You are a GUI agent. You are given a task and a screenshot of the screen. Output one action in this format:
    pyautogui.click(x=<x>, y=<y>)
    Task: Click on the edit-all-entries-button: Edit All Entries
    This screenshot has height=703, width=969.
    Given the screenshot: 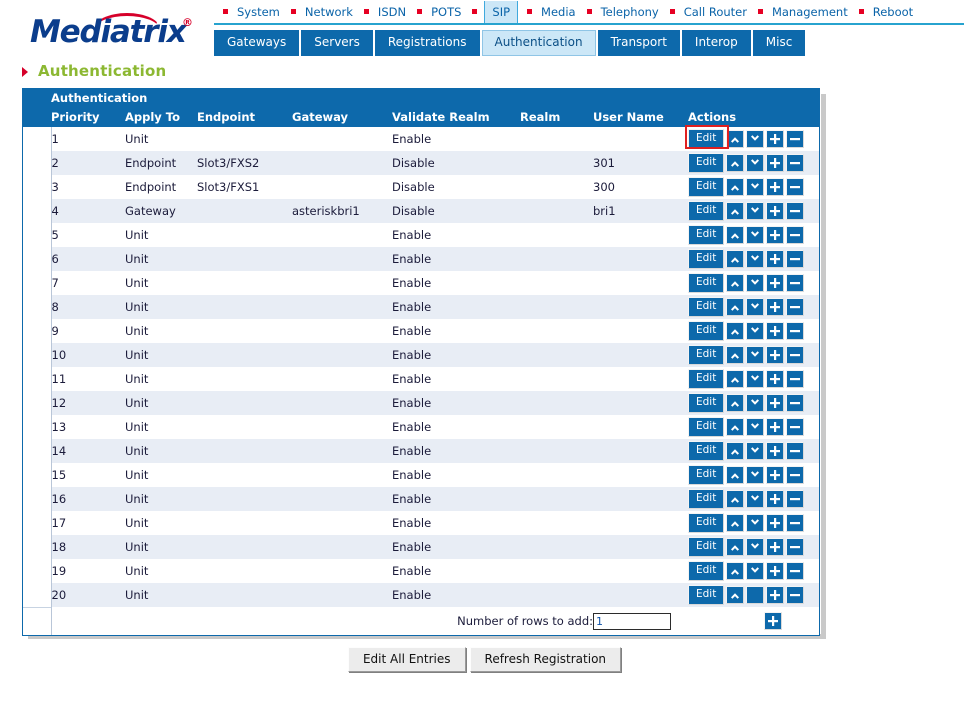 What is the action you would take?
    pyautogui.click(x=406, y=659)
    